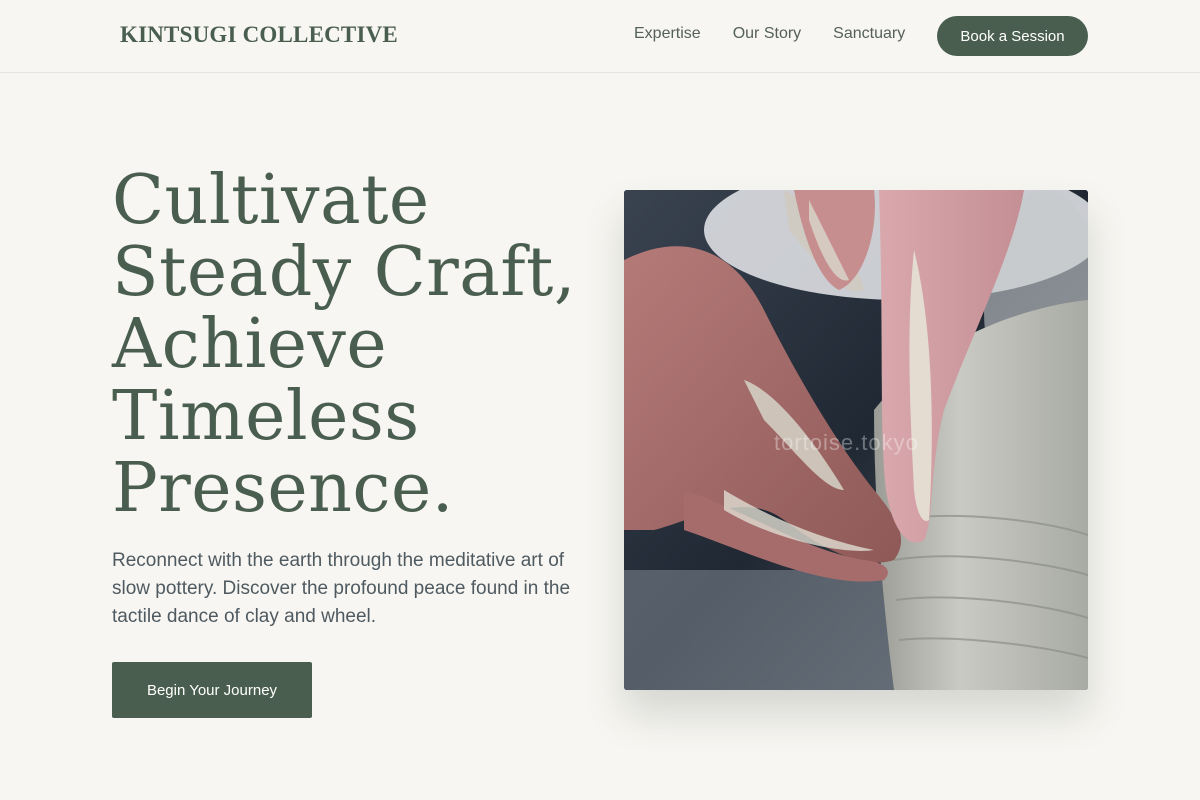 The width and height of the screenshot is (1200, 800). I want to click on hero-title-line: Timeless, so click(266, 416).